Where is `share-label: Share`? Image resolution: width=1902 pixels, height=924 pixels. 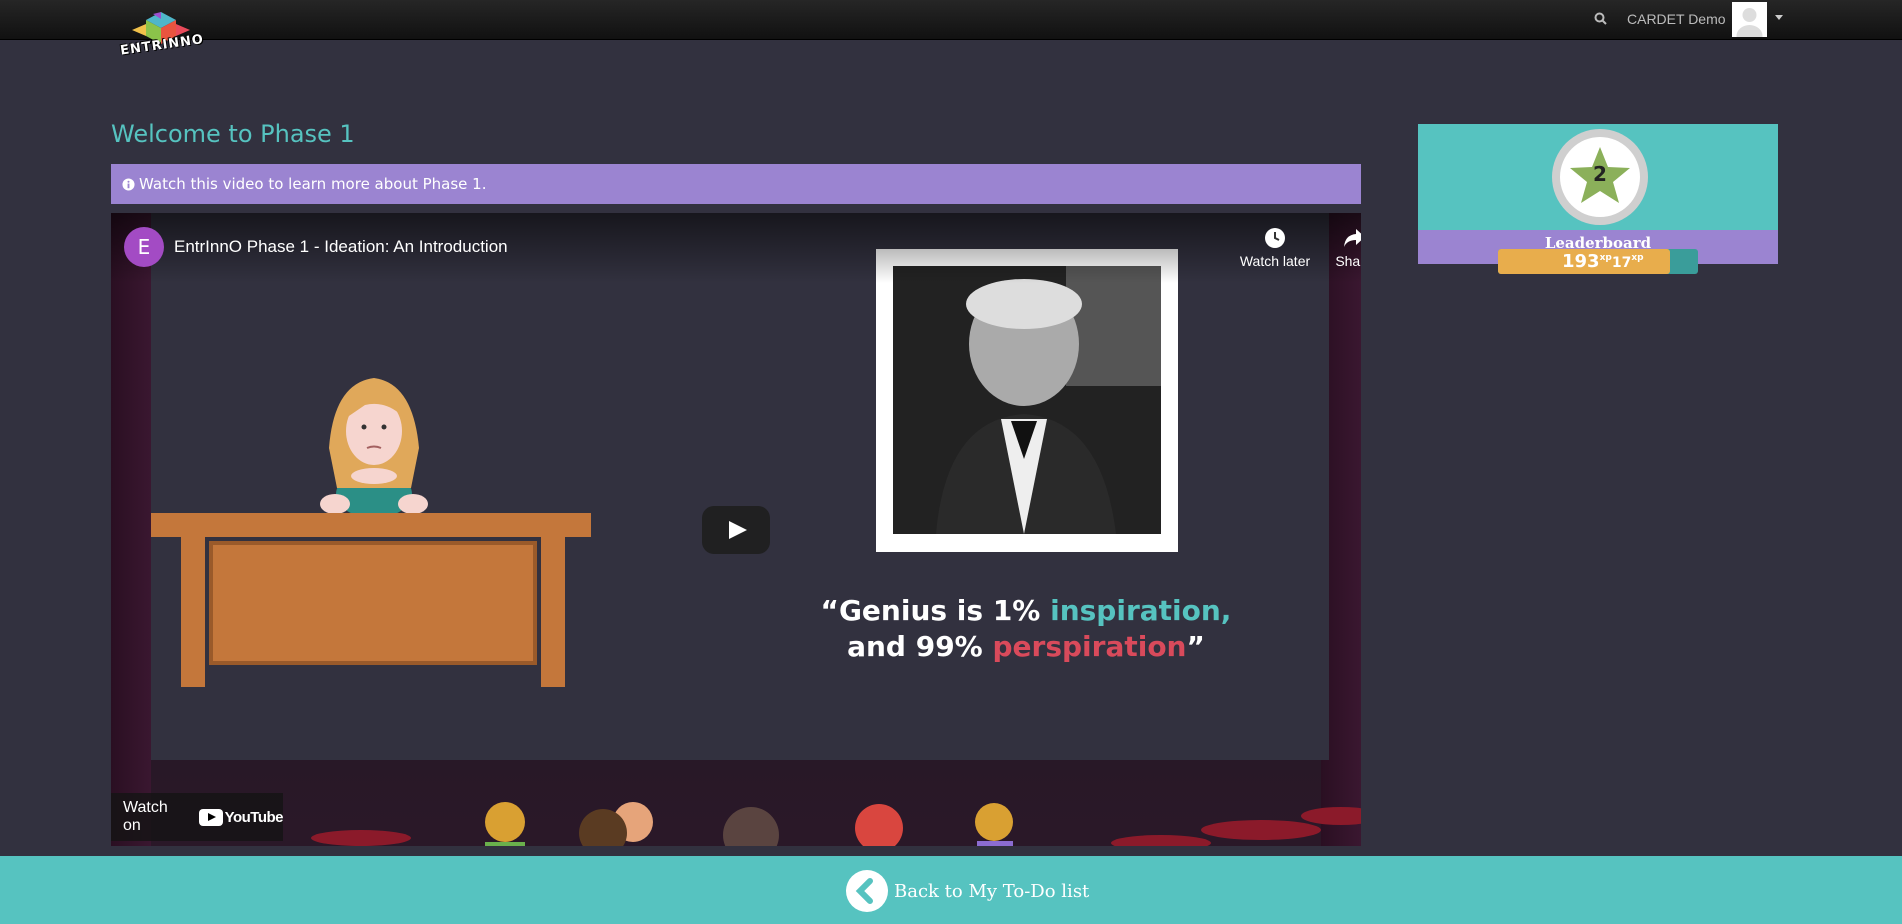 share-label: Share is located at coordinates (1348, 261).